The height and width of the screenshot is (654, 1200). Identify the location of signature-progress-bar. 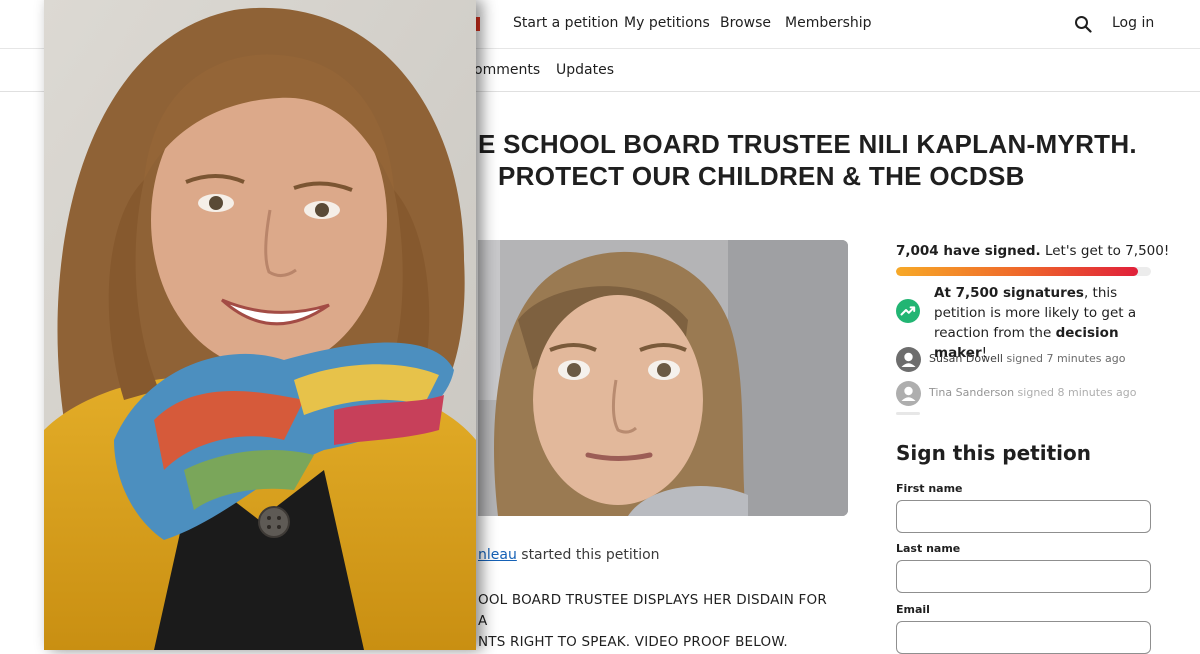
(1023, 271).